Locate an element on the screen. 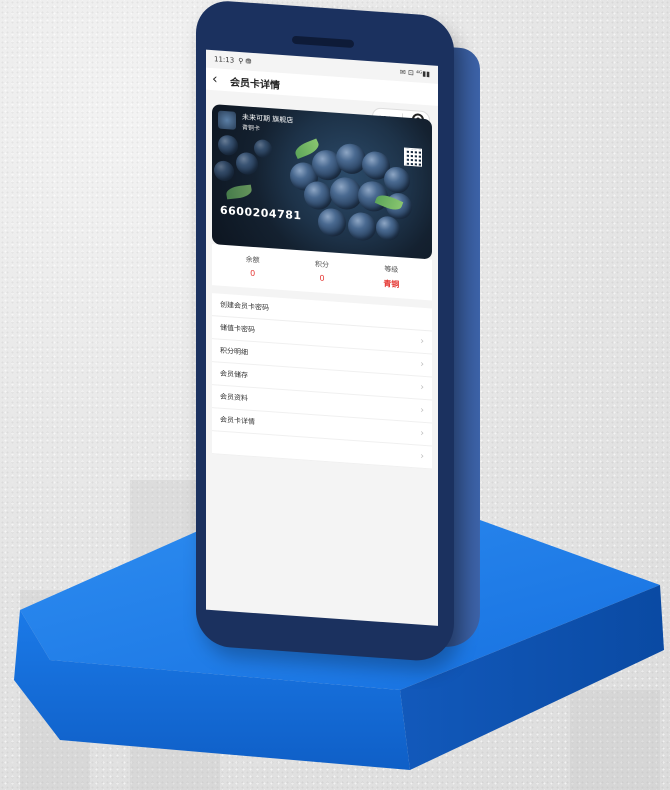 The height and width of the screenshot is (790, 670). stat-label: 积分 is located at coordinates (321, 265).